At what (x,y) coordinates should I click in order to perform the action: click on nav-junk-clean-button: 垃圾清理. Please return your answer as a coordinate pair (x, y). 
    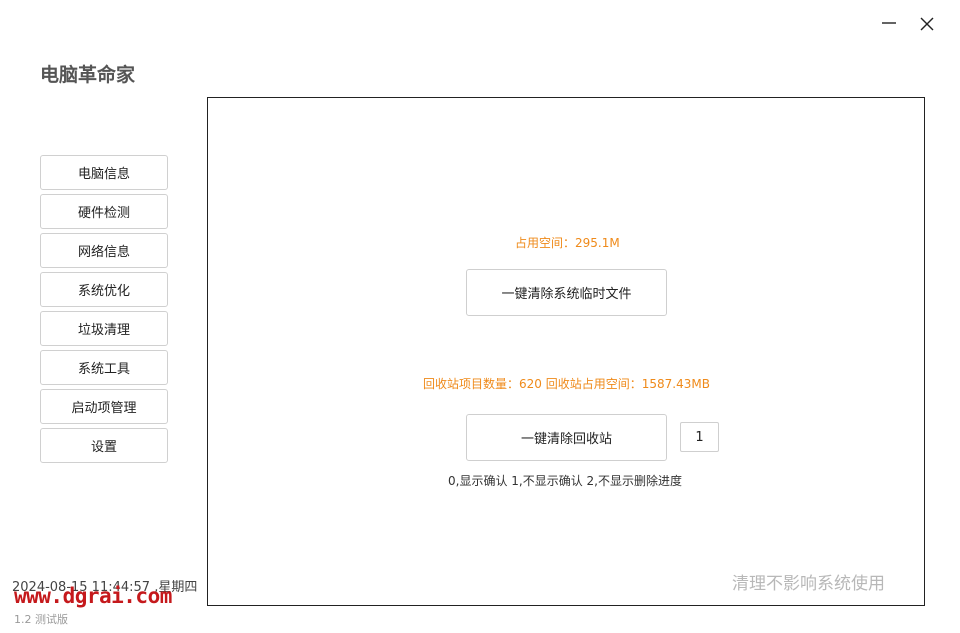
    Looking at the image, I should click on (104, 328).